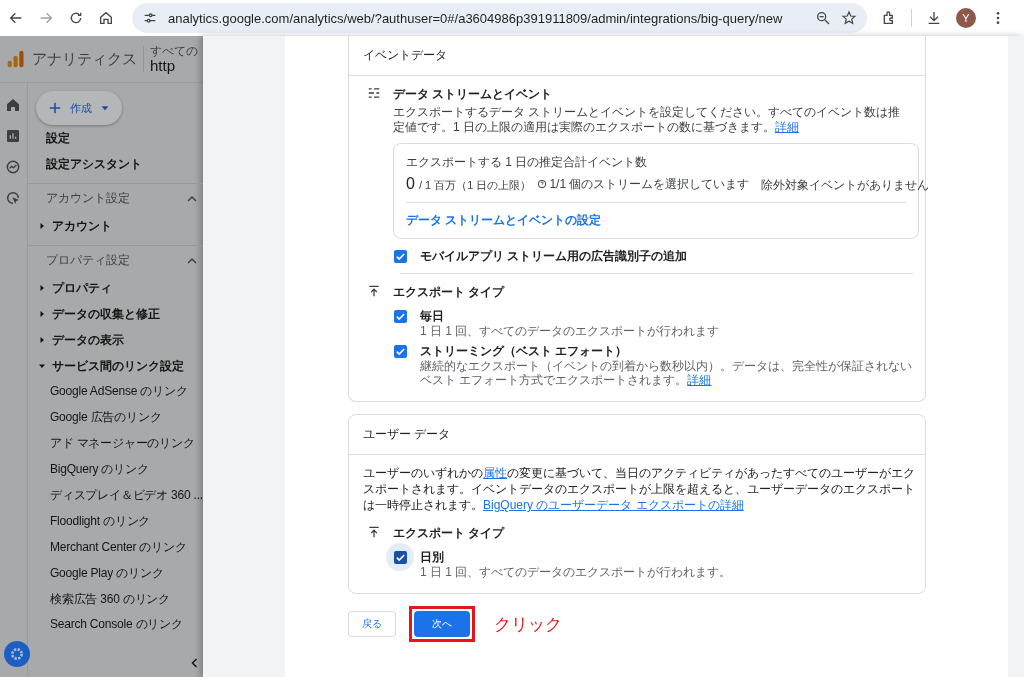 The height and width of the screenshot is (677, 1024). What do you see at coordinates (117, 366) in the screenshot?
I see `nav-item: サービス間のリンク設定` at bounding box center [117, 366].